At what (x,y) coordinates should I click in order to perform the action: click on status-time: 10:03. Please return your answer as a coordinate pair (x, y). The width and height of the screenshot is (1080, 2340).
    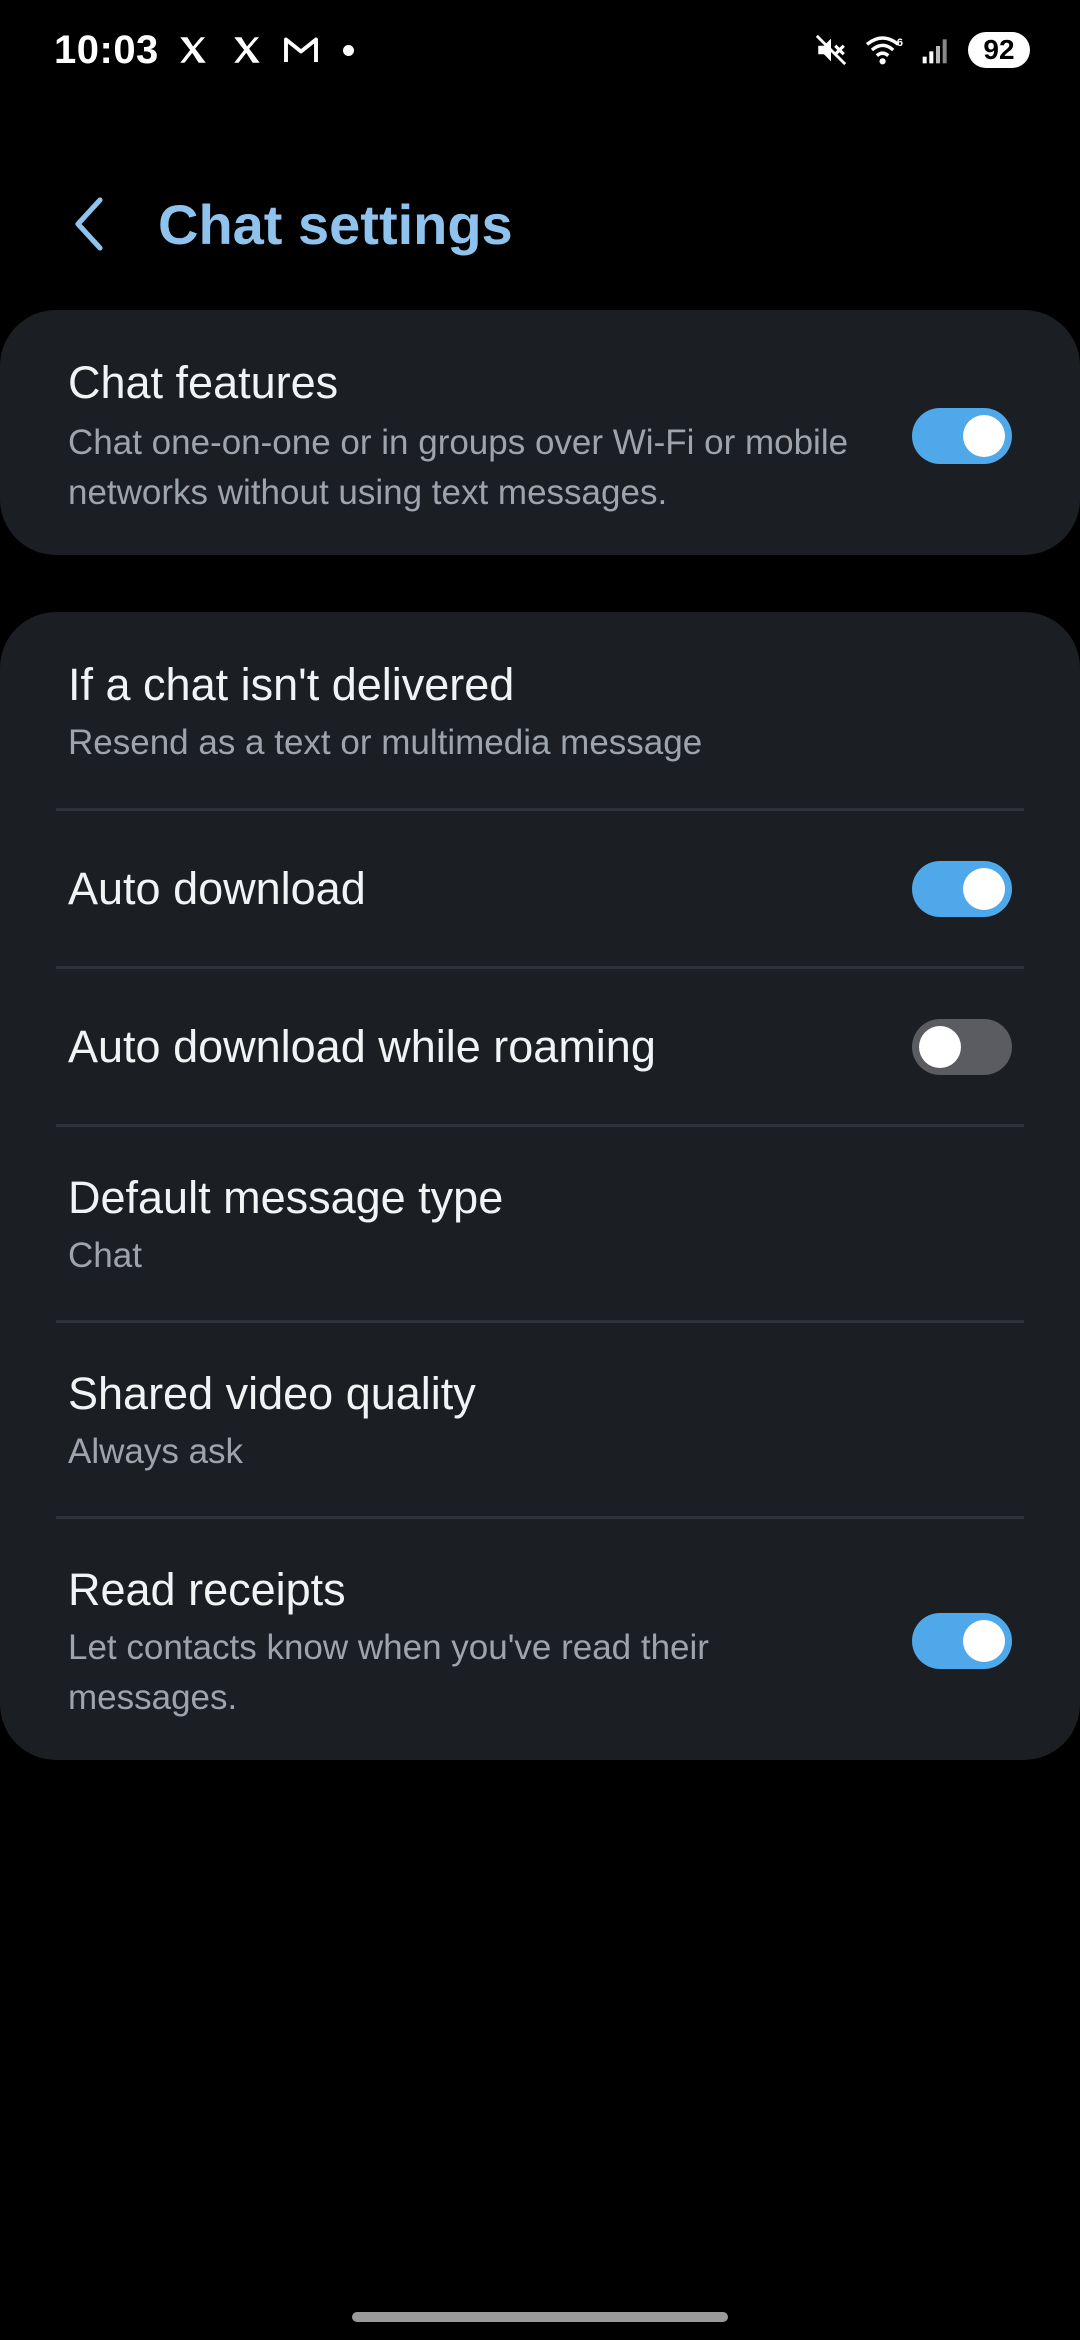
    Looking at the image, I should click on (106, 49).